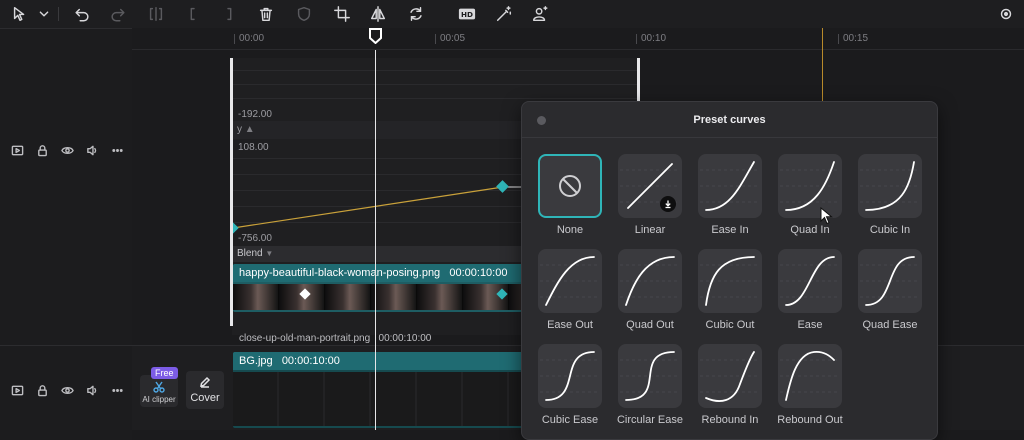 The image size is (1024, 440). I want to click on ruler-label: 00:10, so click(651, 39).